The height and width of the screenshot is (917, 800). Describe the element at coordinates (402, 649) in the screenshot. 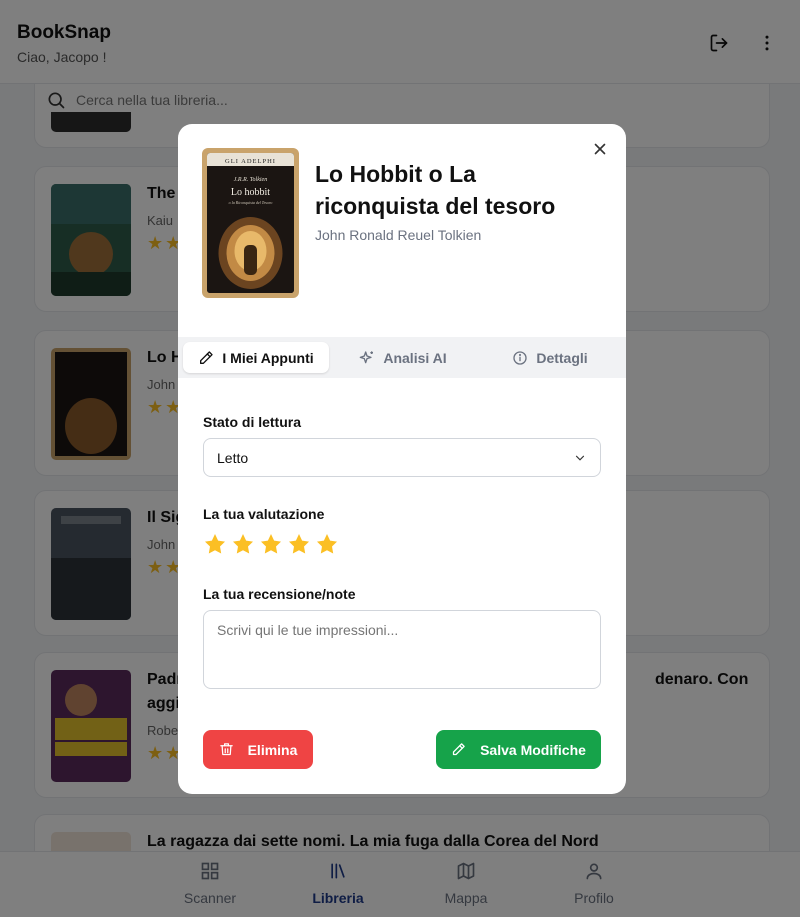

I see `review-textarea` at that location.